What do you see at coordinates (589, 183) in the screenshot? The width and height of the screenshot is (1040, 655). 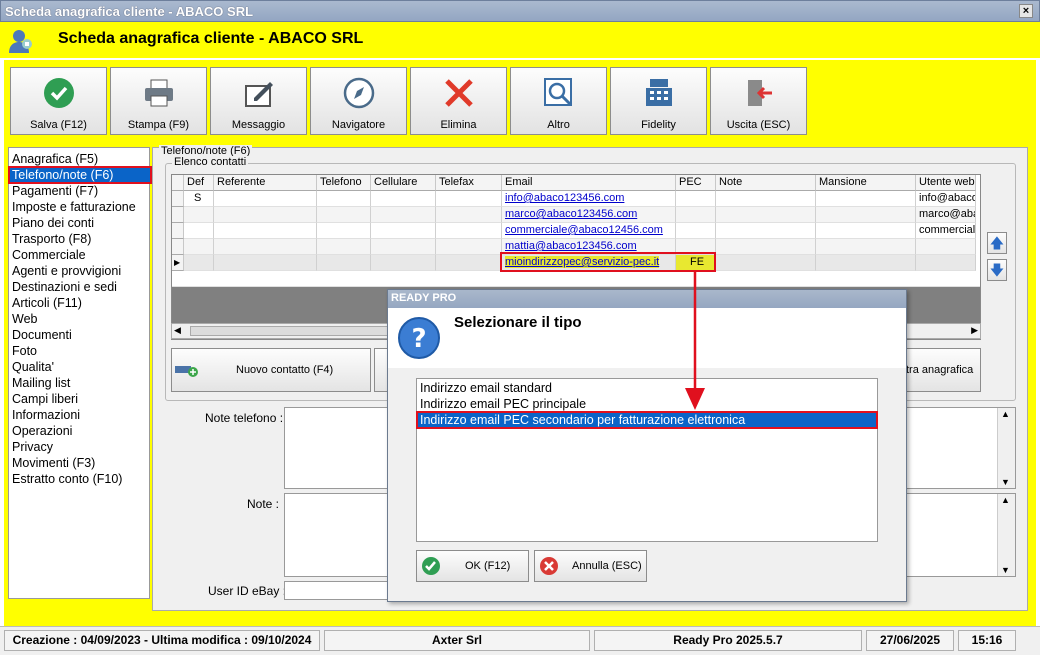 I see `column-header: Email` at bounding box center [589, 183].